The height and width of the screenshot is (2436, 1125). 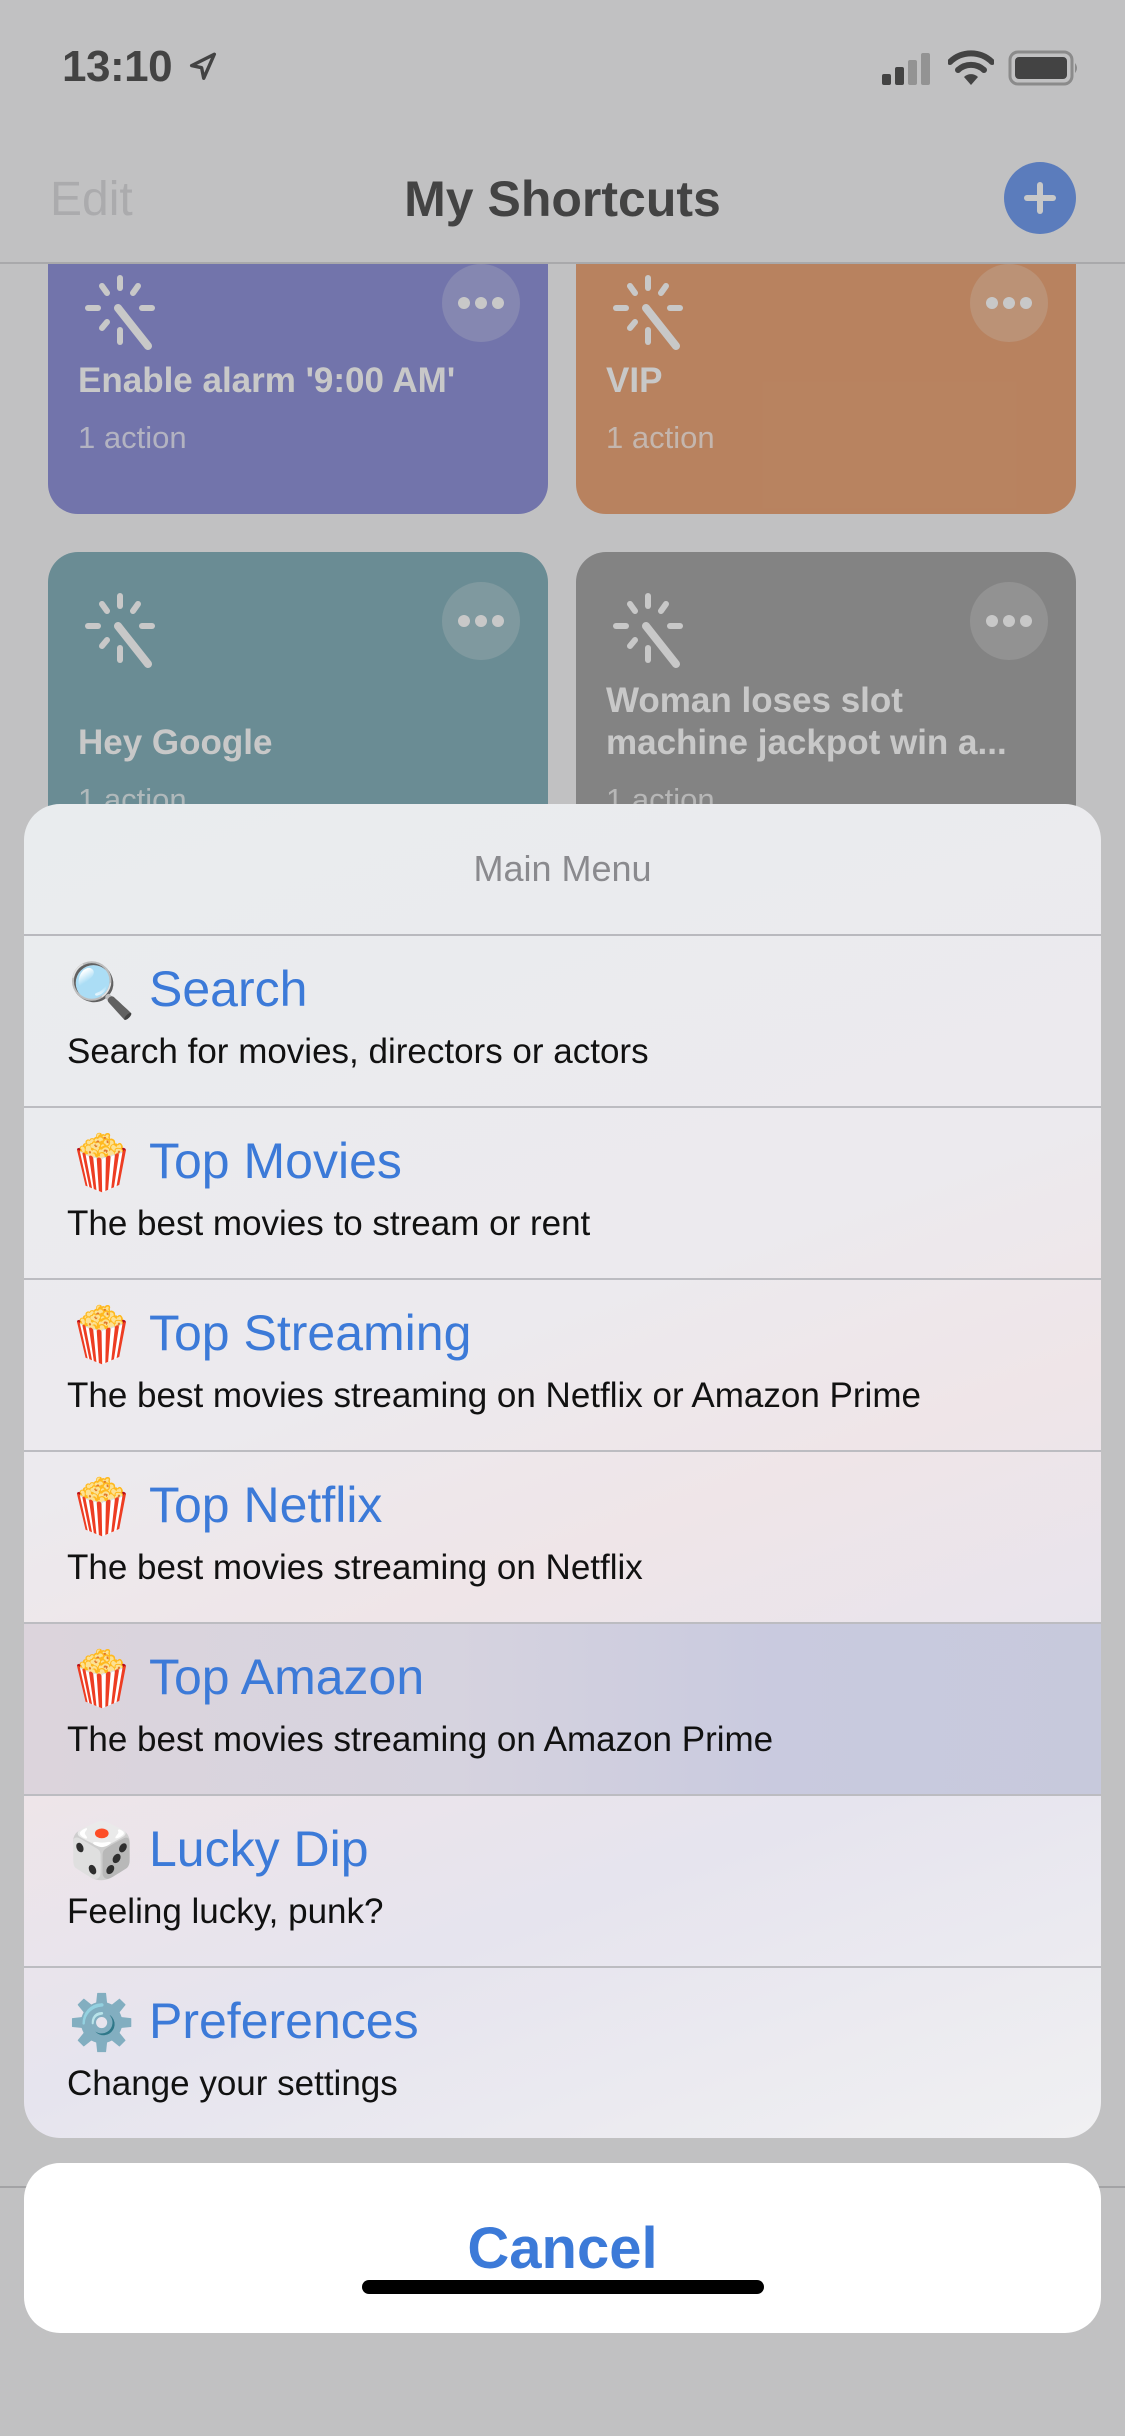 I want to click on gear-icon: ⚙️, so click(x=102, y=2023).